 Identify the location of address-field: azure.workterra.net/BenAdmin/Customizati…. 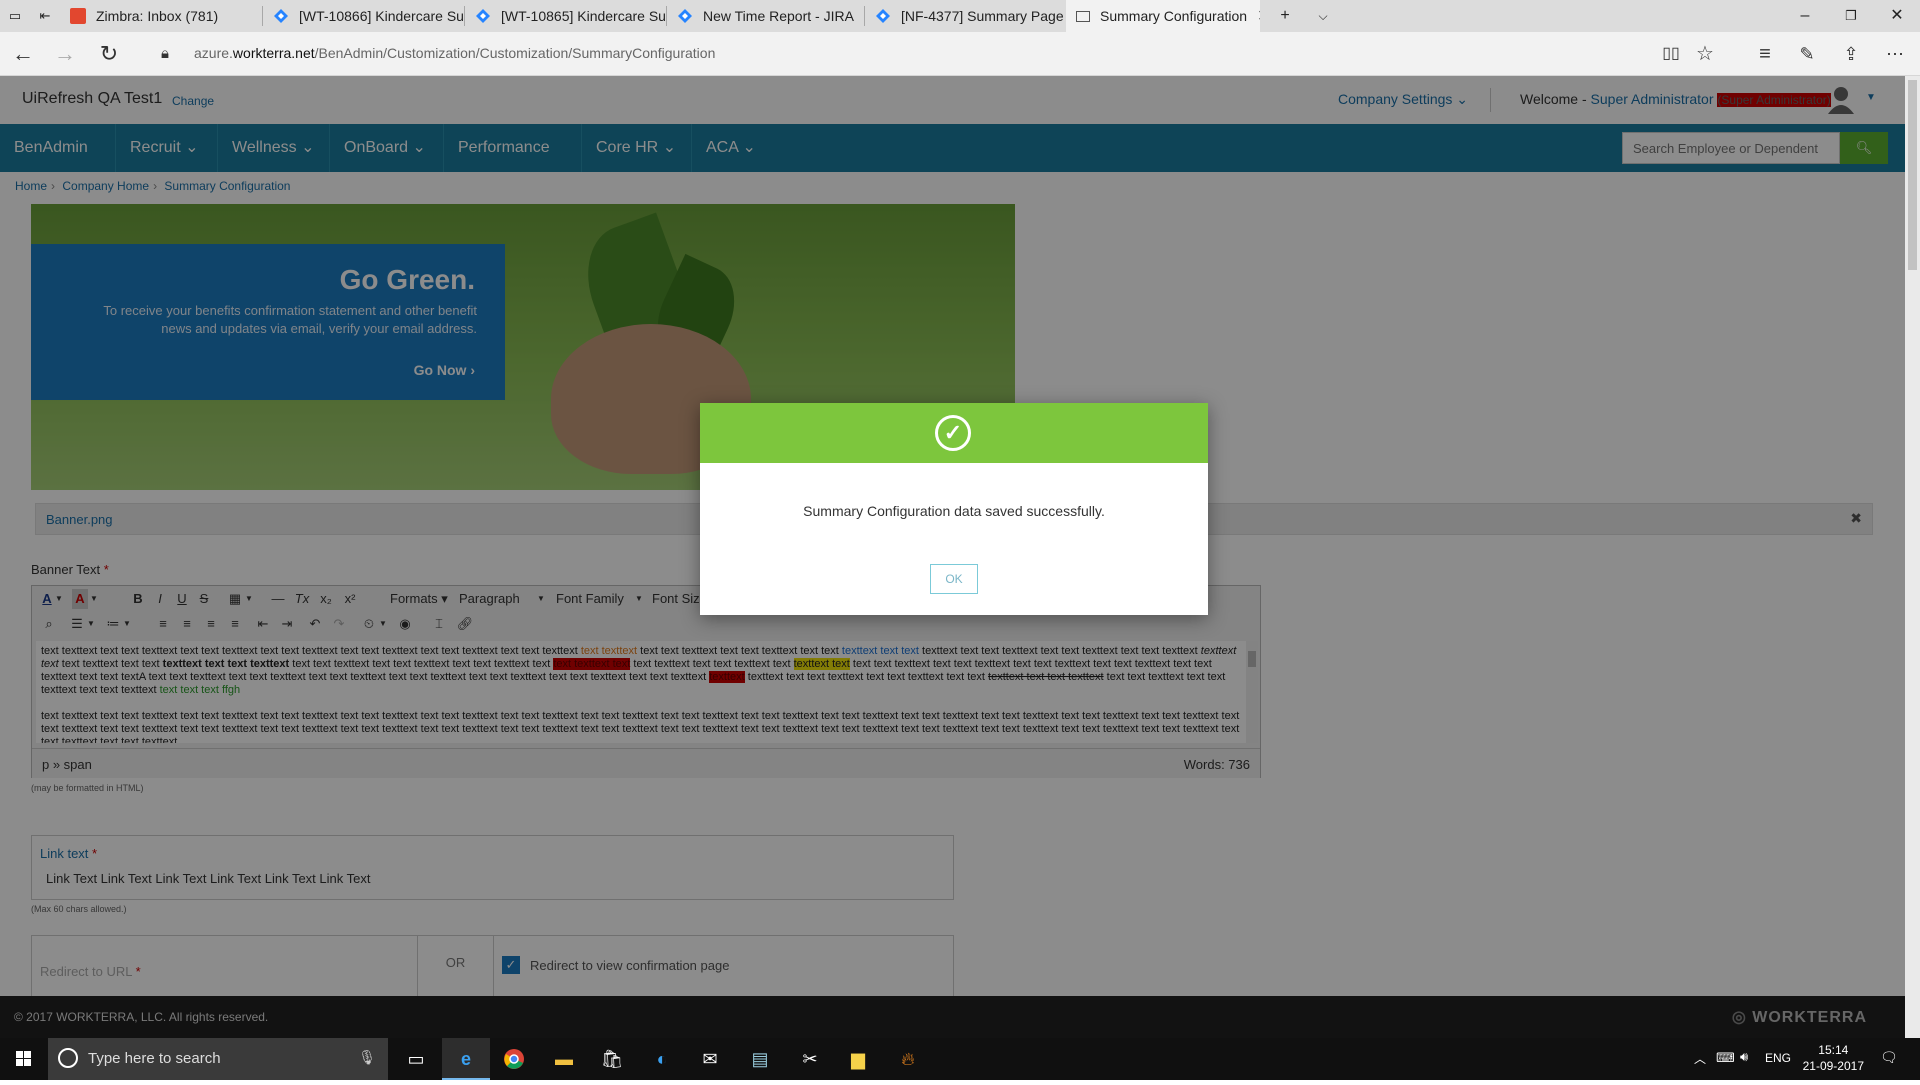
(454, 53).